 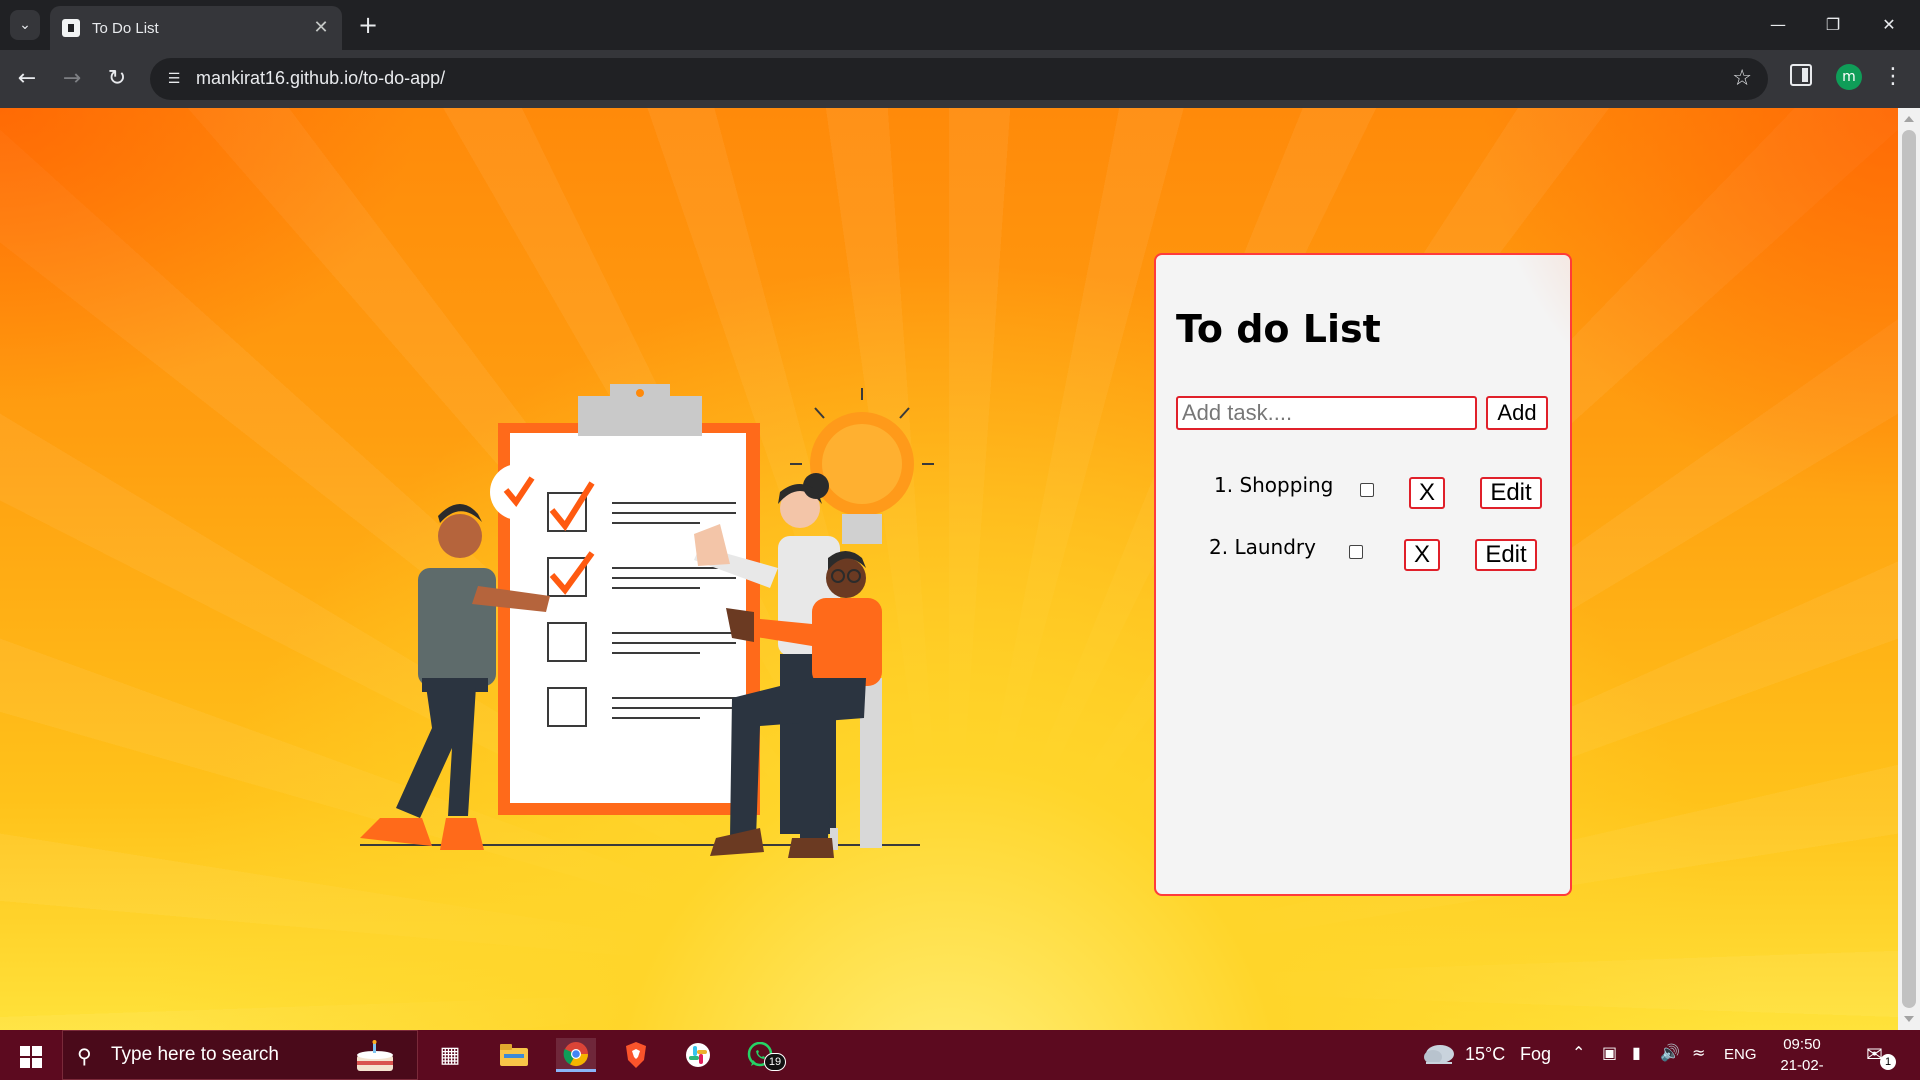 I want to click on window-close-button: ✕, so click(x=1889, y=25).